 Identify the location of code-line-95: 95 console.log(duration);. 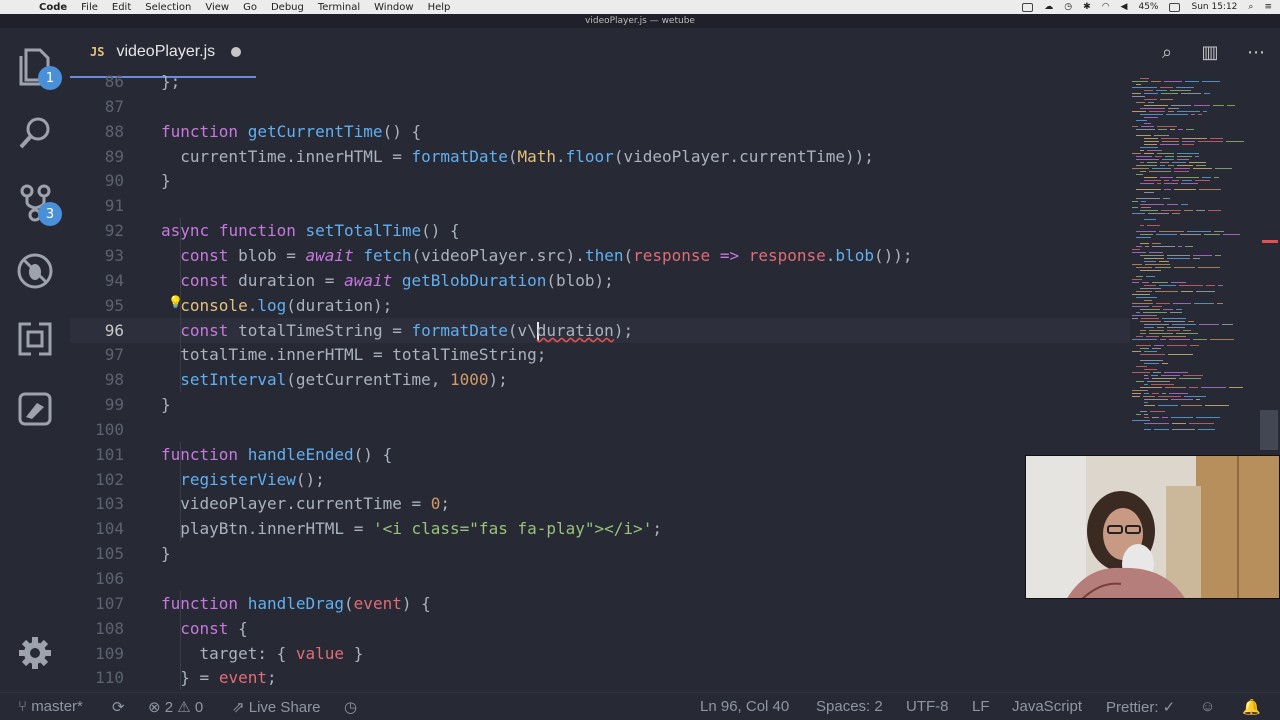
(600, 305).